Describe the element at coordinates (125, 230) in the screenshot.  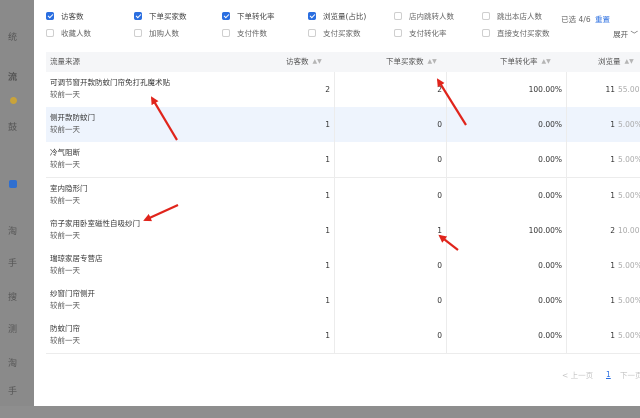
I see `source-cell: 帘子家用卧室磁性自吸纱门 较前一天` at that location.